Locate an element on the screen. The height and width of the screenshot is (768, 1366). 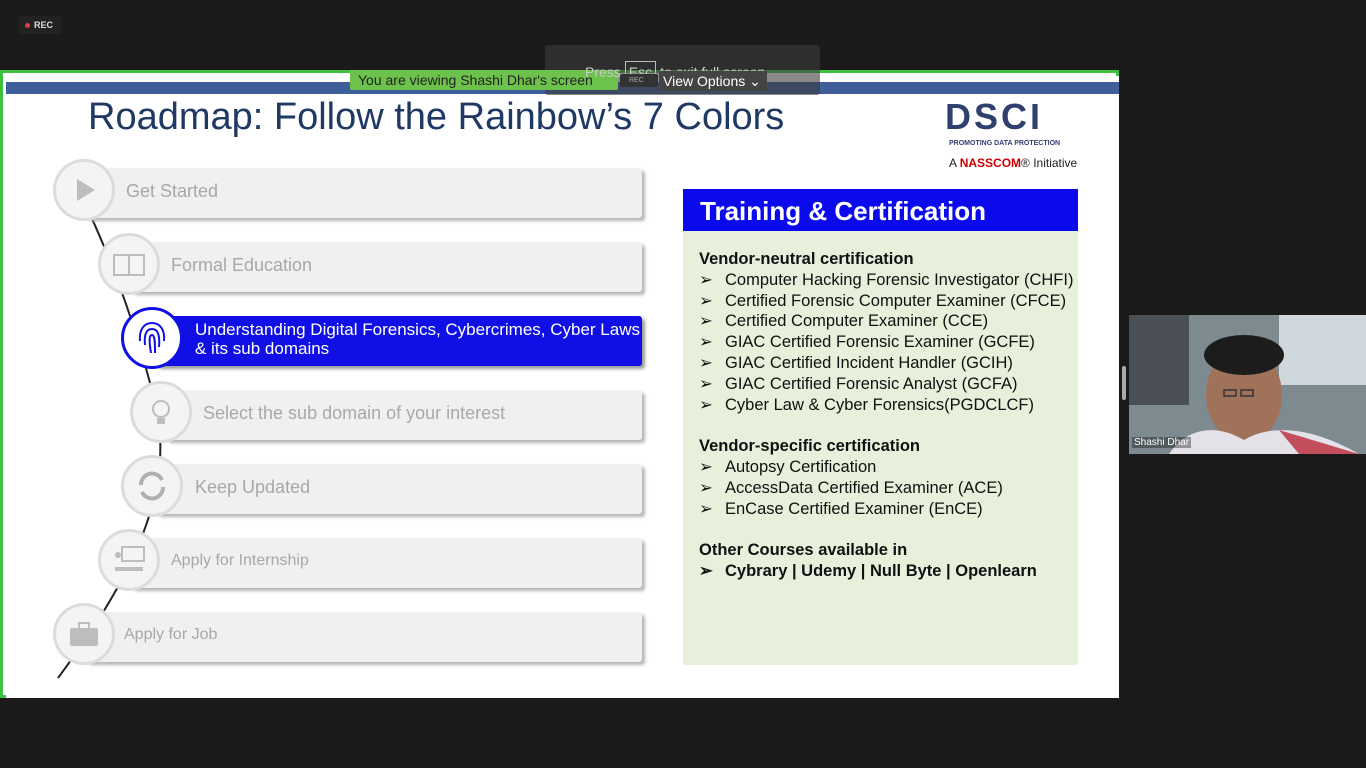
list-item-text: GIAC Certified Incident Handler (GCIH) is located at coordinates (869, 362).